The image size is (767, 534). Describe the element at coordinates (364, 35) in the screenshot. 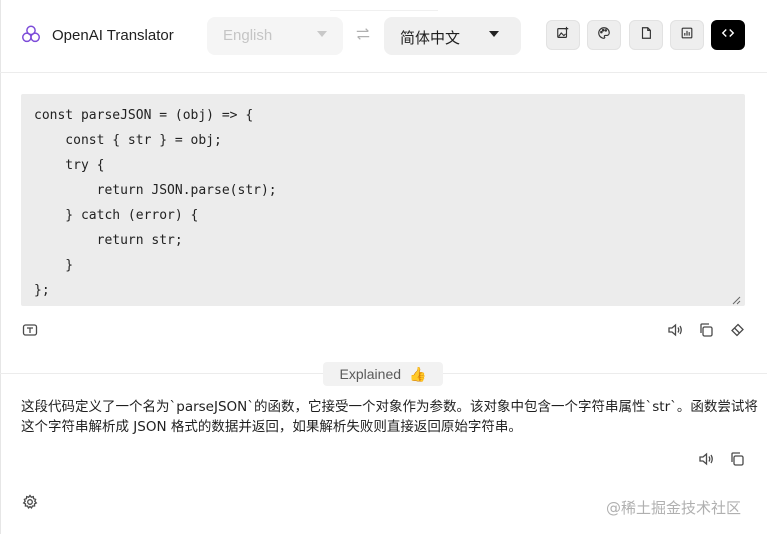

I see `swap-arrows-icon` at that location.